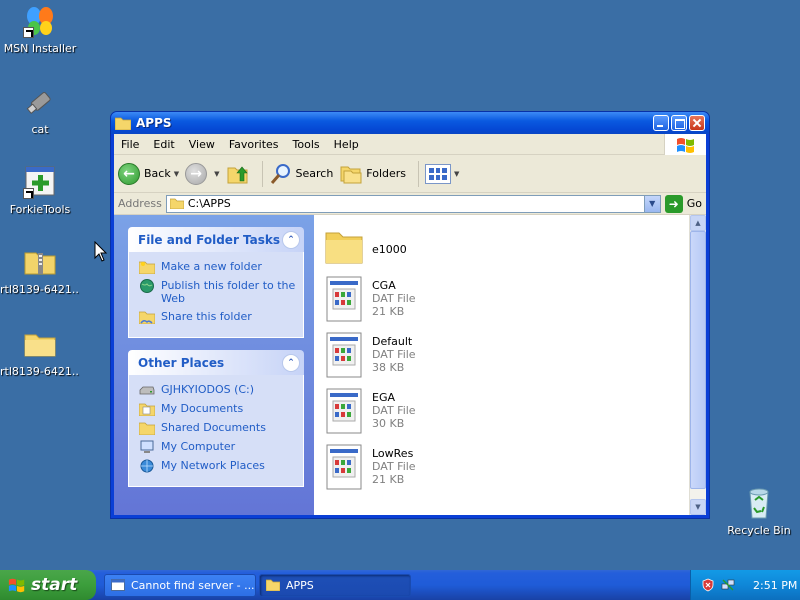  What do you see at coordinates (181, 362) in the screenshot?
I see `panel-title: Other Places` at bounding box center [181, 362].